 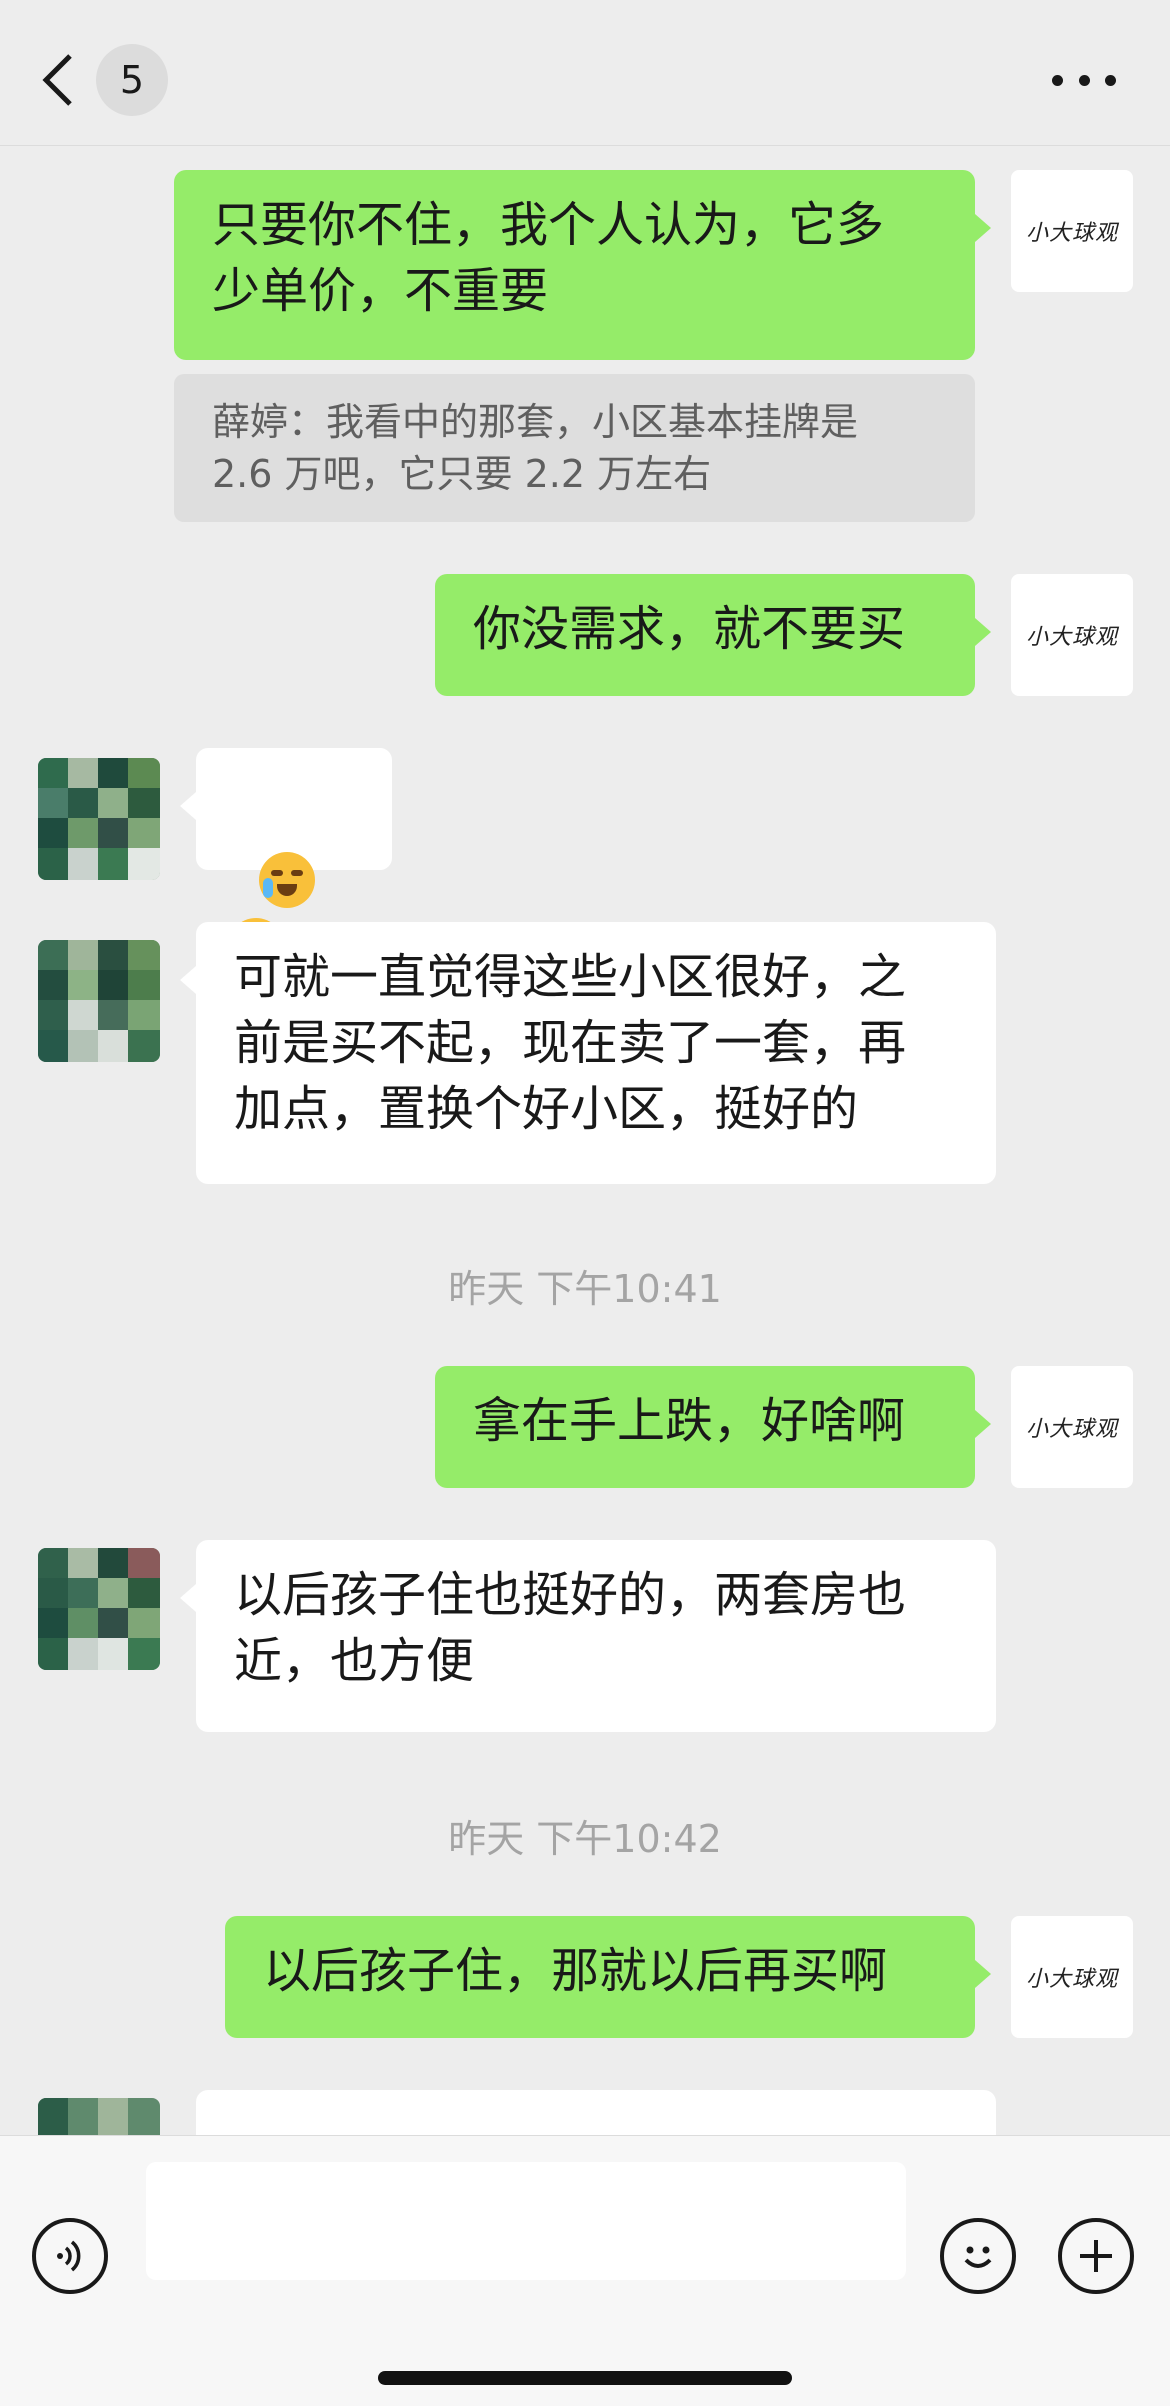 I want to click on voice-wave-icon, so click(x=69, y=2256).